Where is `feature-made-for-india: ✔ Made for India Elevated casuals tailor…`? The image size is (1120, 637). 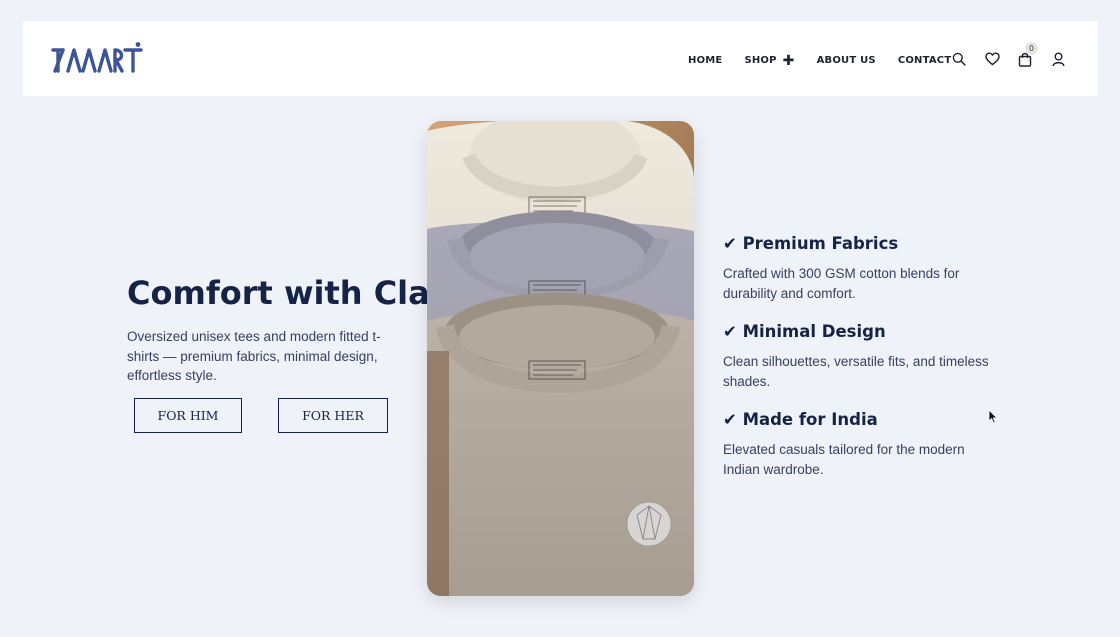 feature-made-for-india: ✔ Made for India Elevated casuals tailor… is located at coordinates (858, 444).